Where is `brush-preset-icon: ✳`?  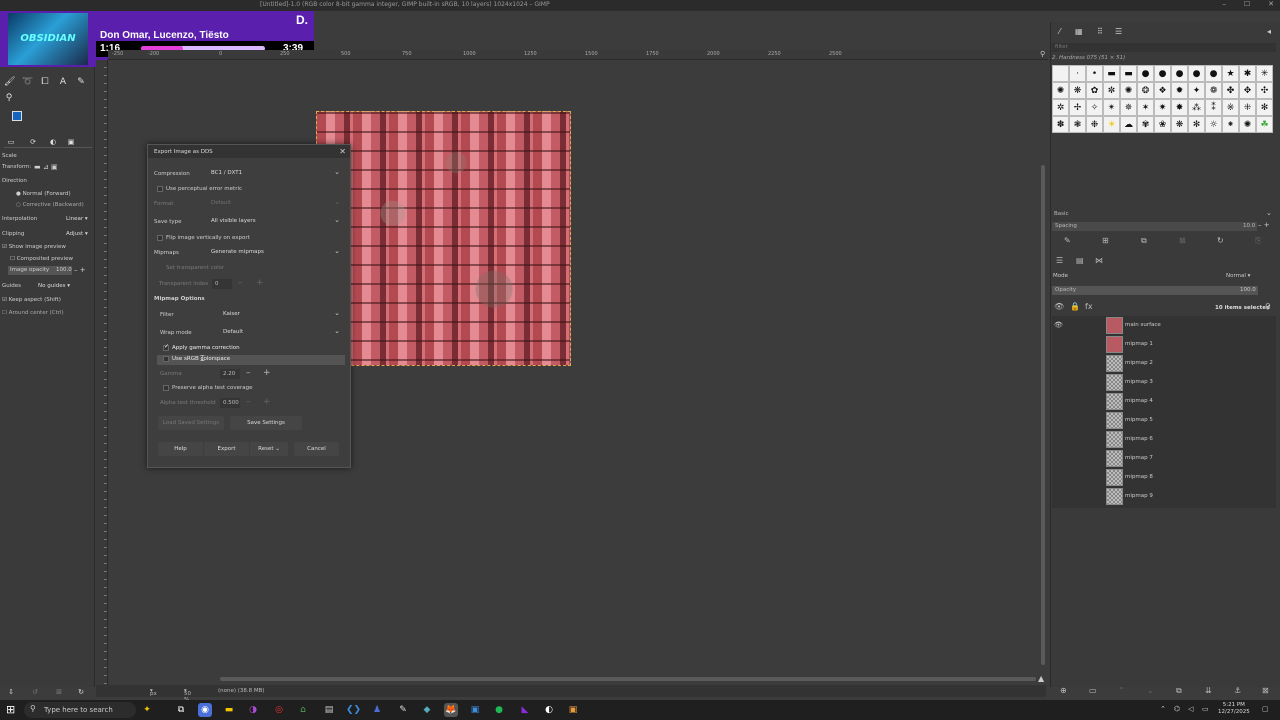
brush-preset-icon: ✳ is located at coordinates (1264, 73).